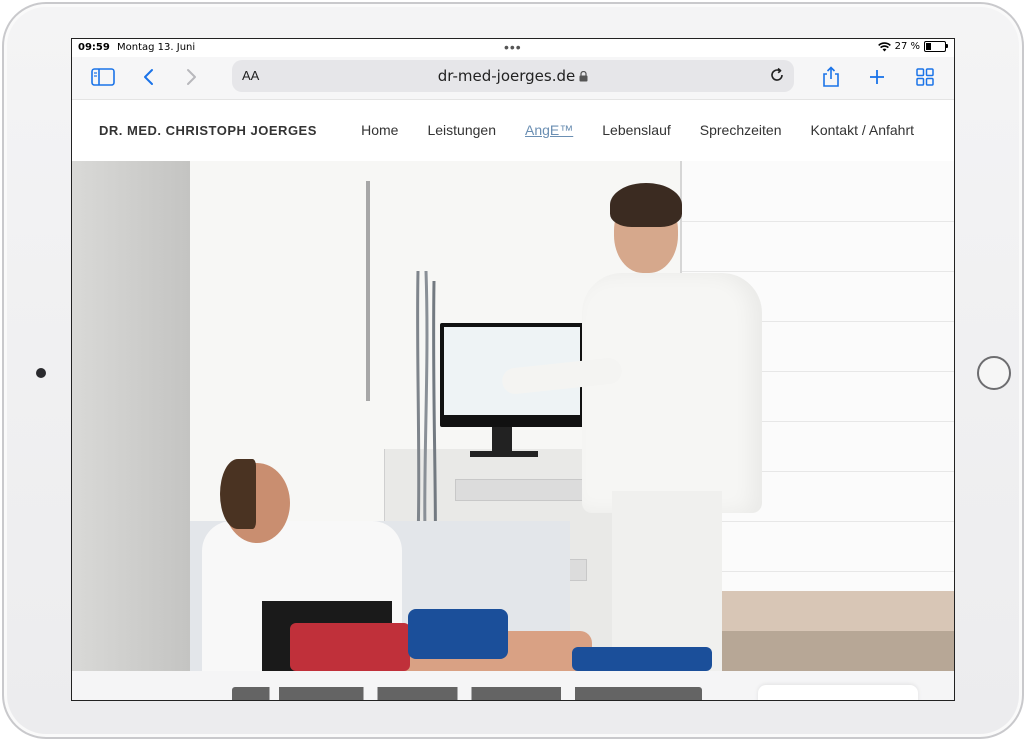 This screenshot has width=1024, height=739. I want to click on nav-home: Home, so click(379, 130).